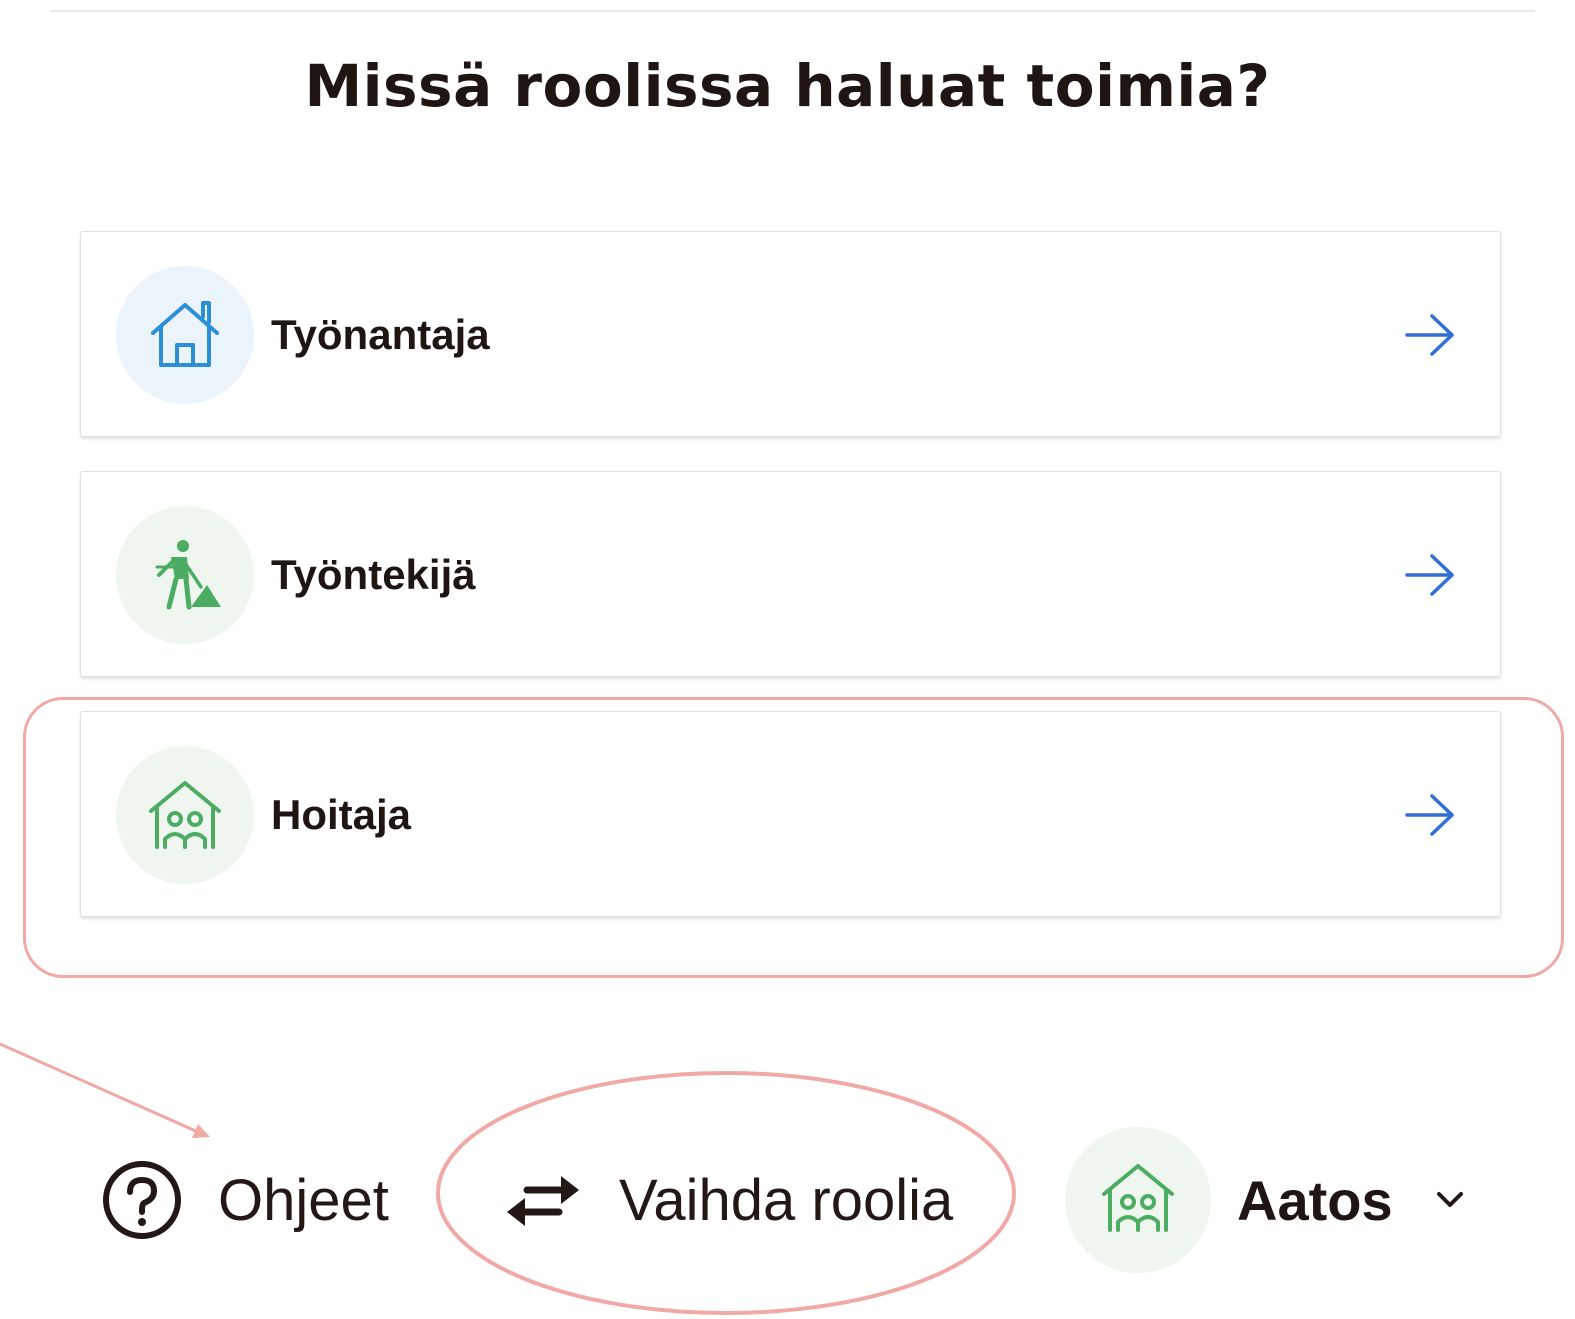  I want to click on help-link: Ohjeet, so click(244, 1200).